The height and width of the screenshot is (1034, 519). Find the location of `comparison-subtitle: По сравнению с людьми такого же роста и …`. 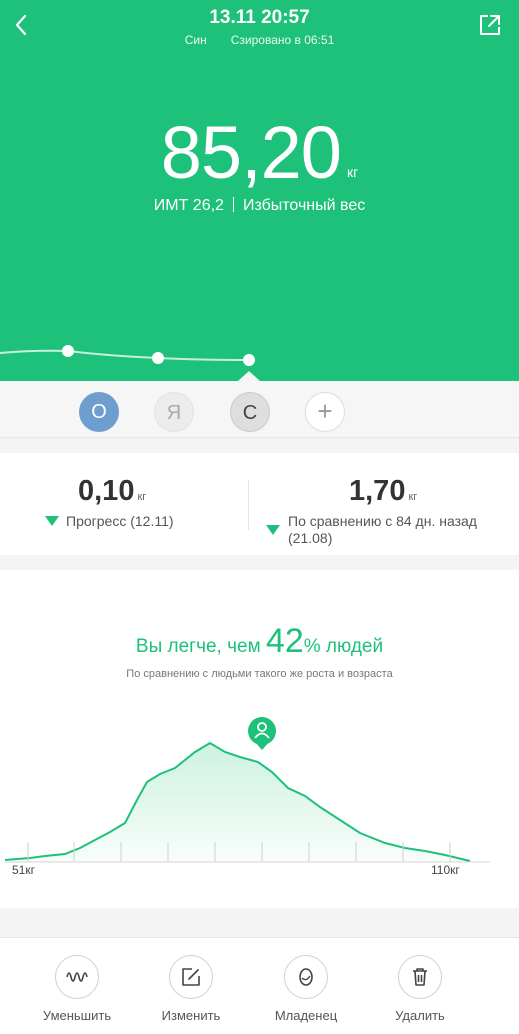

comparison-subtitle: По сравнению с людьми такого же роста и … is located at coordinates (259, 674).